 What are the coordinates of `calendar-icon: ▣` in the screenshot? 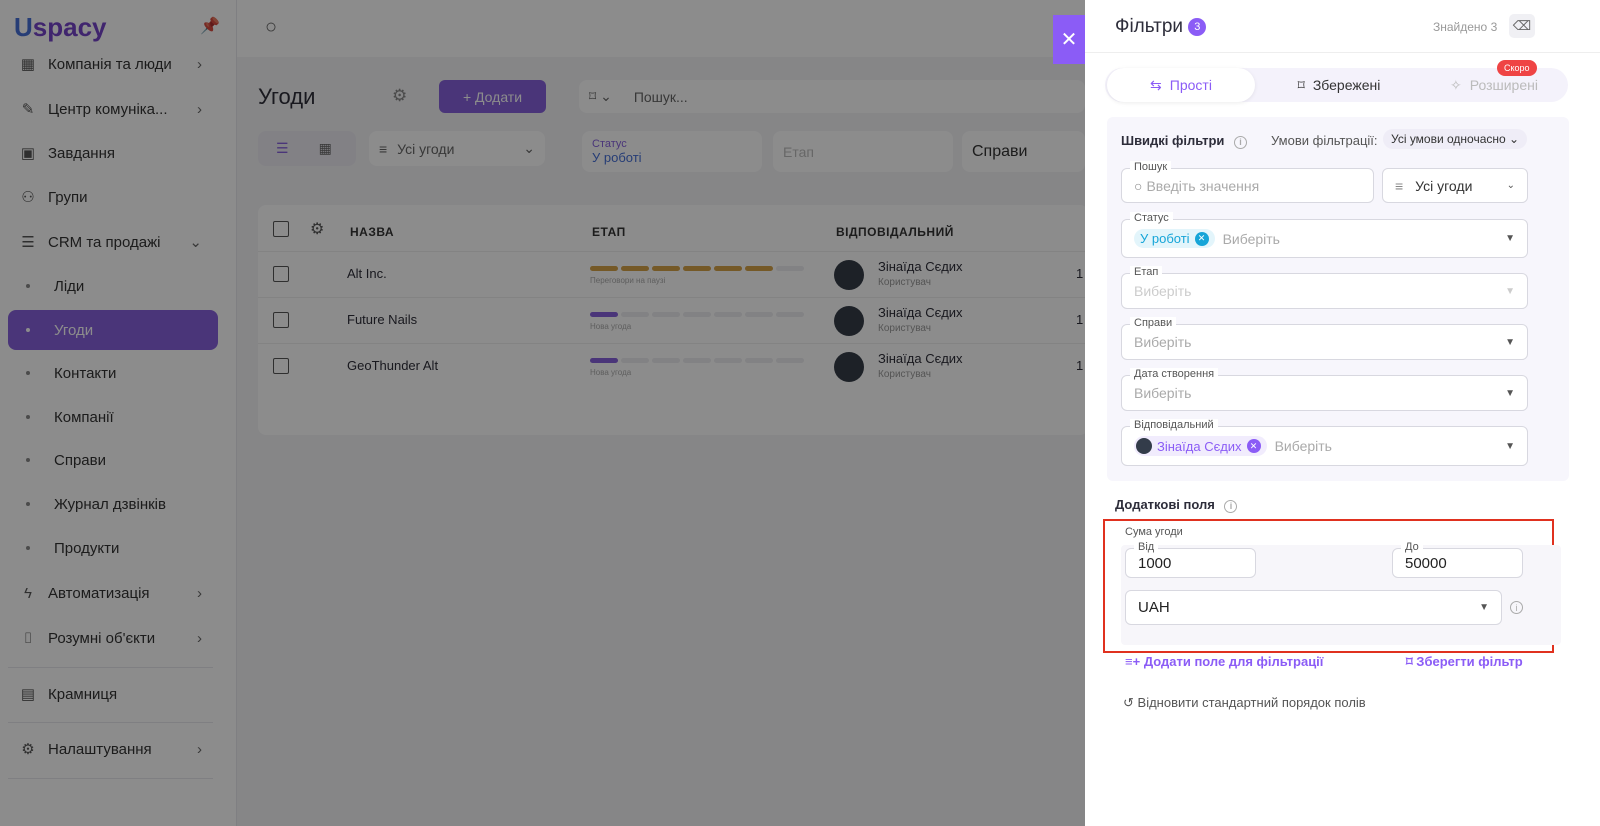 It's located at (28, 153).